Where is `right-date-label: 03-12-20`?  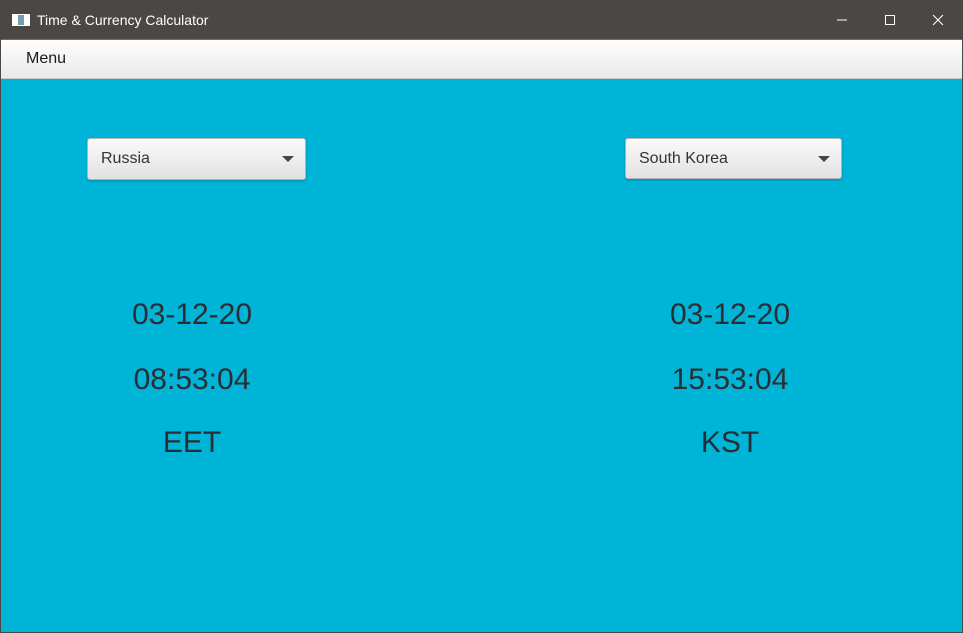
right-date-label: 03-12-20 is located at coordinates (730, 314).